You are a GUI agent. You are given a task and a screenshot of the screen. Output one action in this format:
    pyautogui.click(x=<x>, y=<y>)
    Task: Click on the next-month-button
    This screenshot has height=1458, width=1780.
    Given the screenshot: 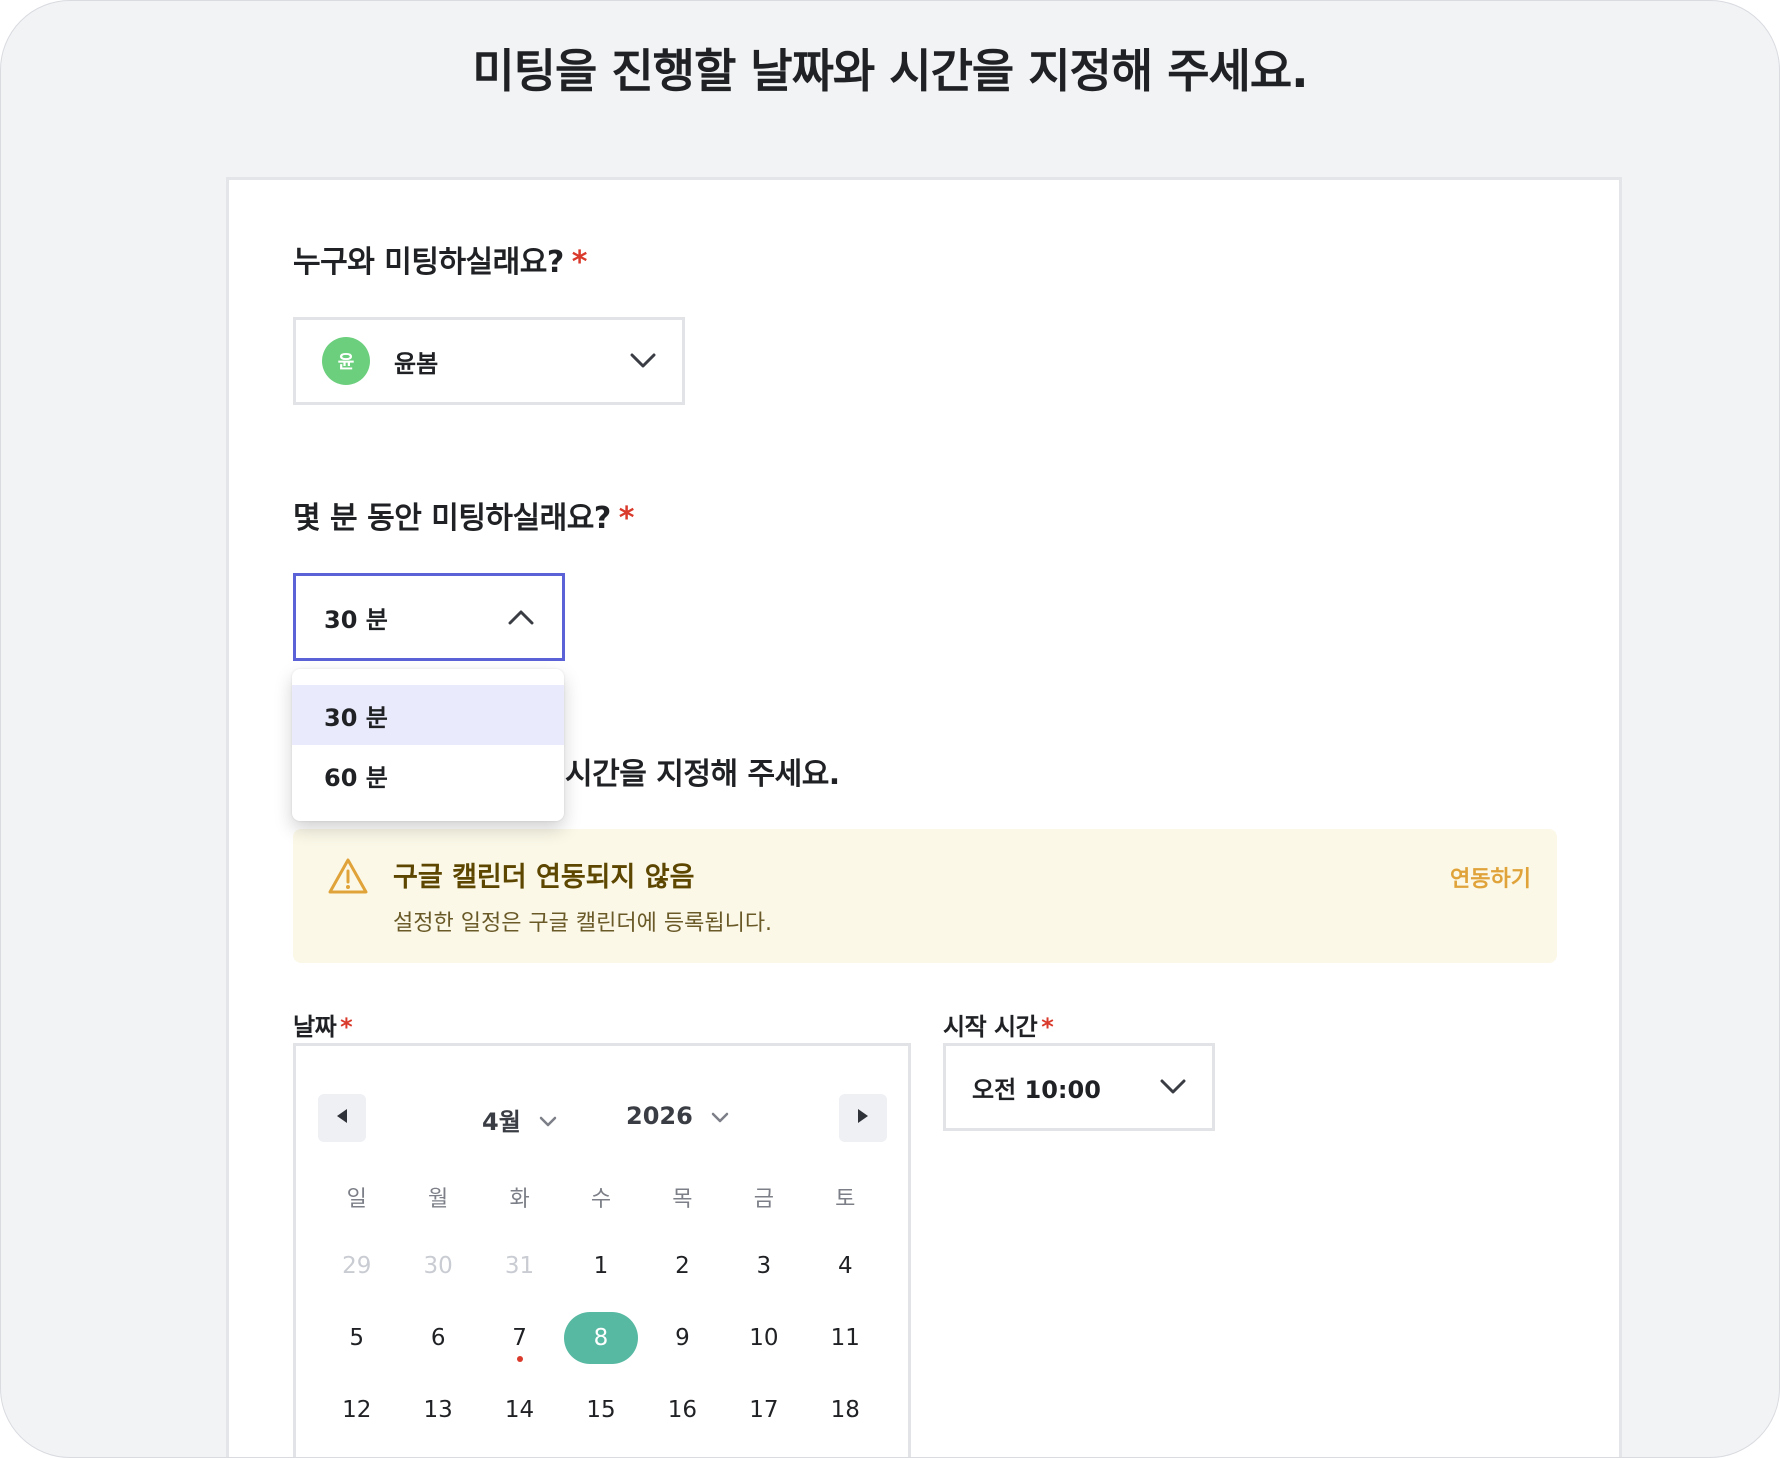 What is the action you would take?
    pyautogui.click(x=863, y=1118)
    